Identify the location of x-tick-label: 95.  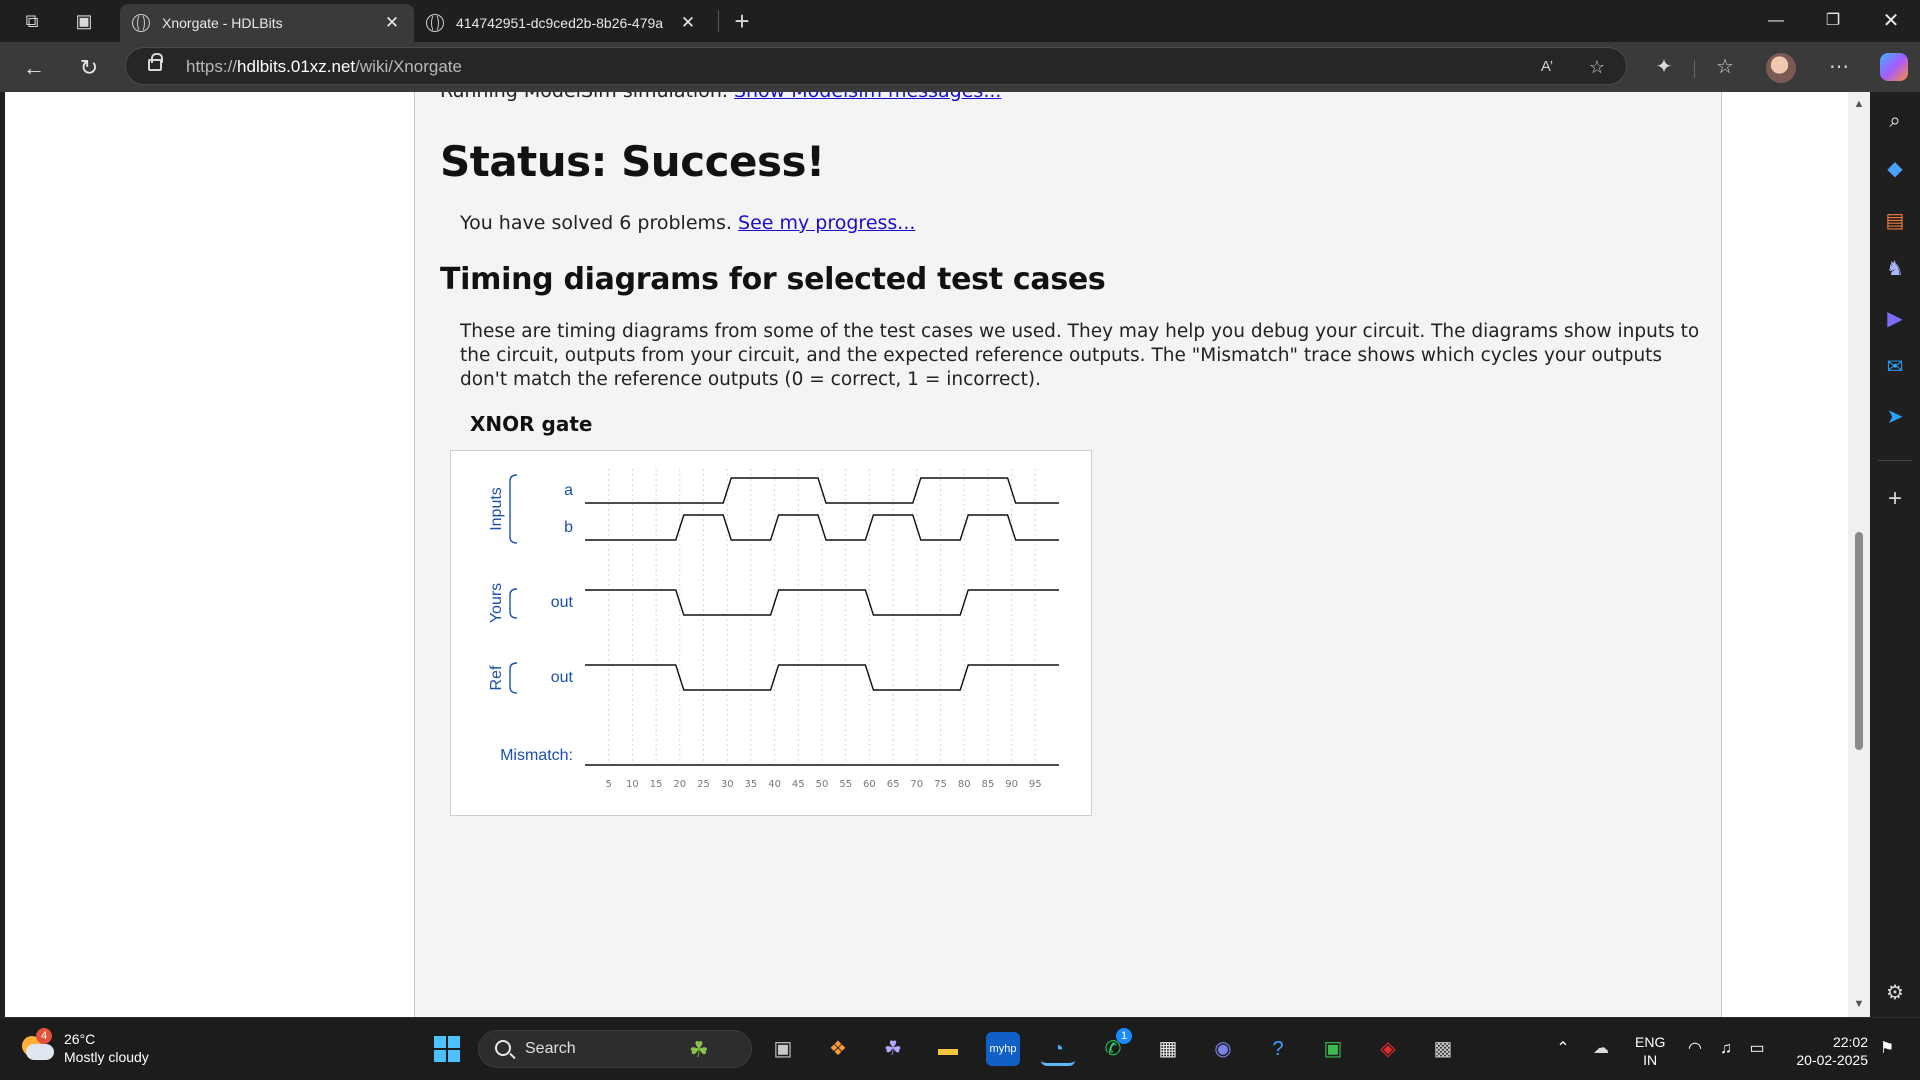
(1035, 784).